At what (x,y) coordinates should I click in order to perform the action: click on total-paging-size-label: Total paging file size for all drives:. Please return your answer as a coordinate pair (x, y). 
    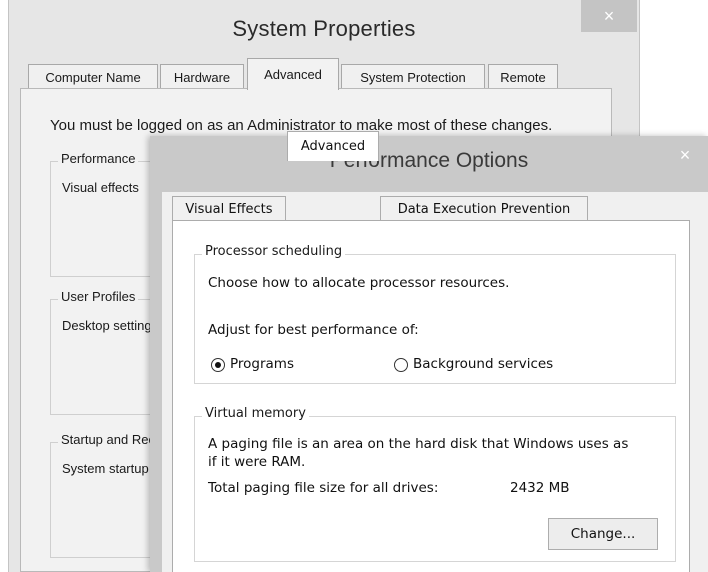
    Looking at the image, I should click on (323, 488).